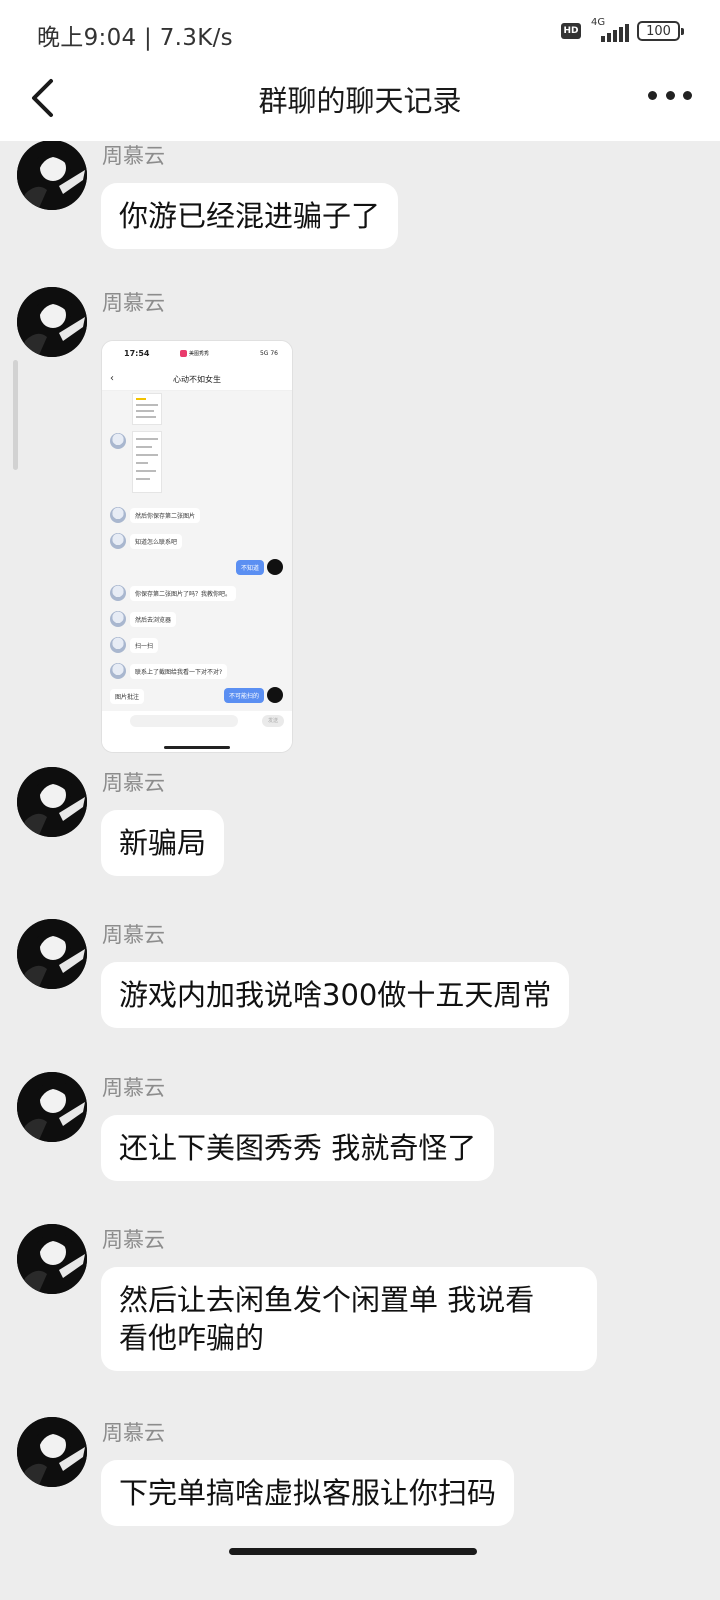 The image size is (720, 1600). I want to click on message-bubble: 你游已经混进骗子了, so click(250, 216).